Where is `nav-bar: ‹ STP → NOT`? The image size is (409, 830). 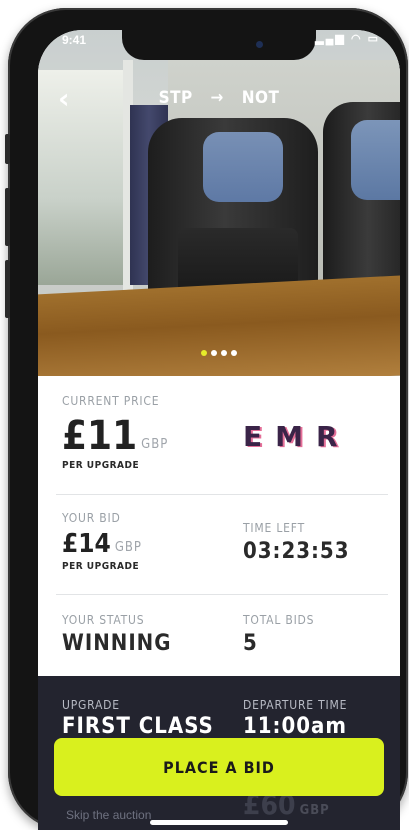
nav-bar: ‹ STP → NOT is located at coordinates (219, 98).